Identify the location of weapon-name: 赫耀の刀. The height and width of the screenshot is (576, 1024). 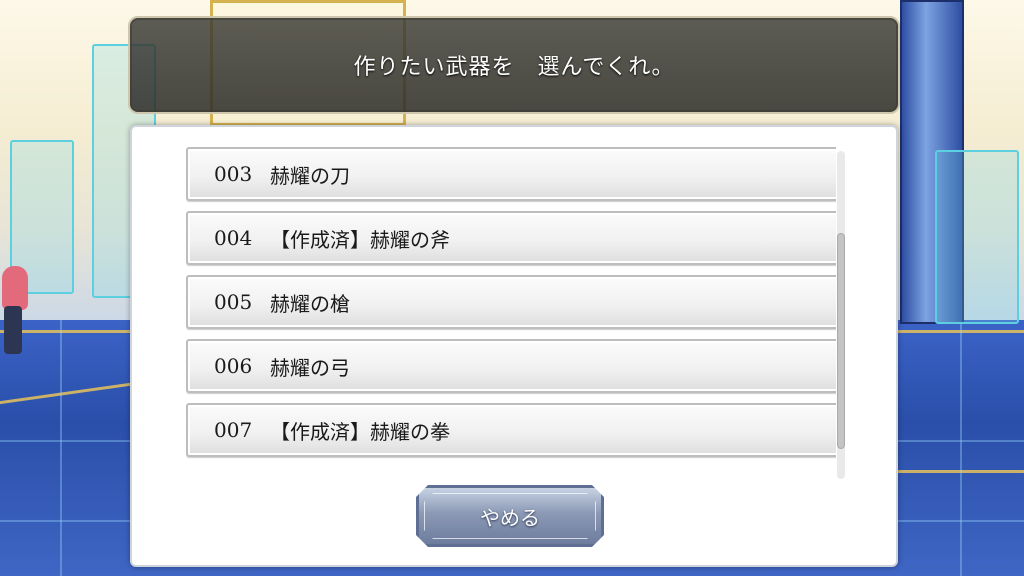
(310, 175).